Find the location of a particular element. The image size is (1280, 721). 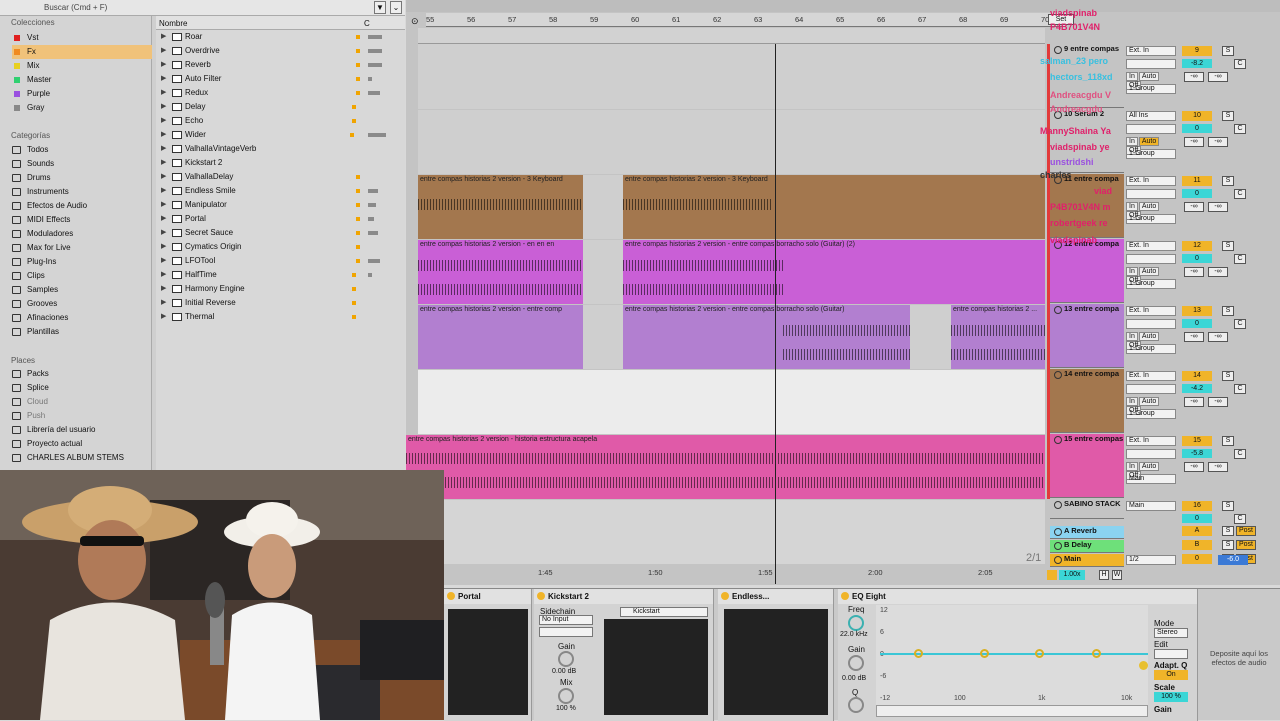

file-item: ▶ Initial Reverse is located at coordinates (280, 303).